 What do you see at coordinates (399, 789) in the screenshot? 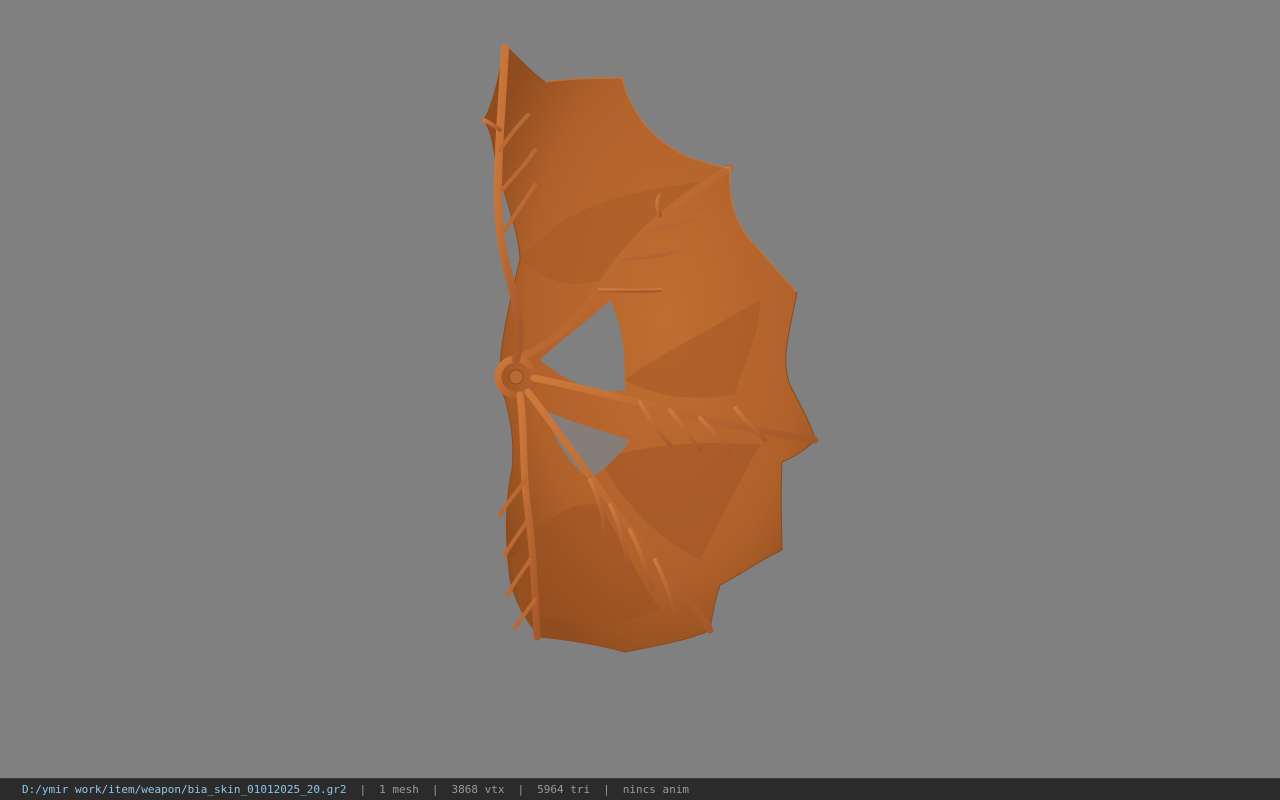
I see `mesh-count: 1 mesh` at bounding box center [399, 789].